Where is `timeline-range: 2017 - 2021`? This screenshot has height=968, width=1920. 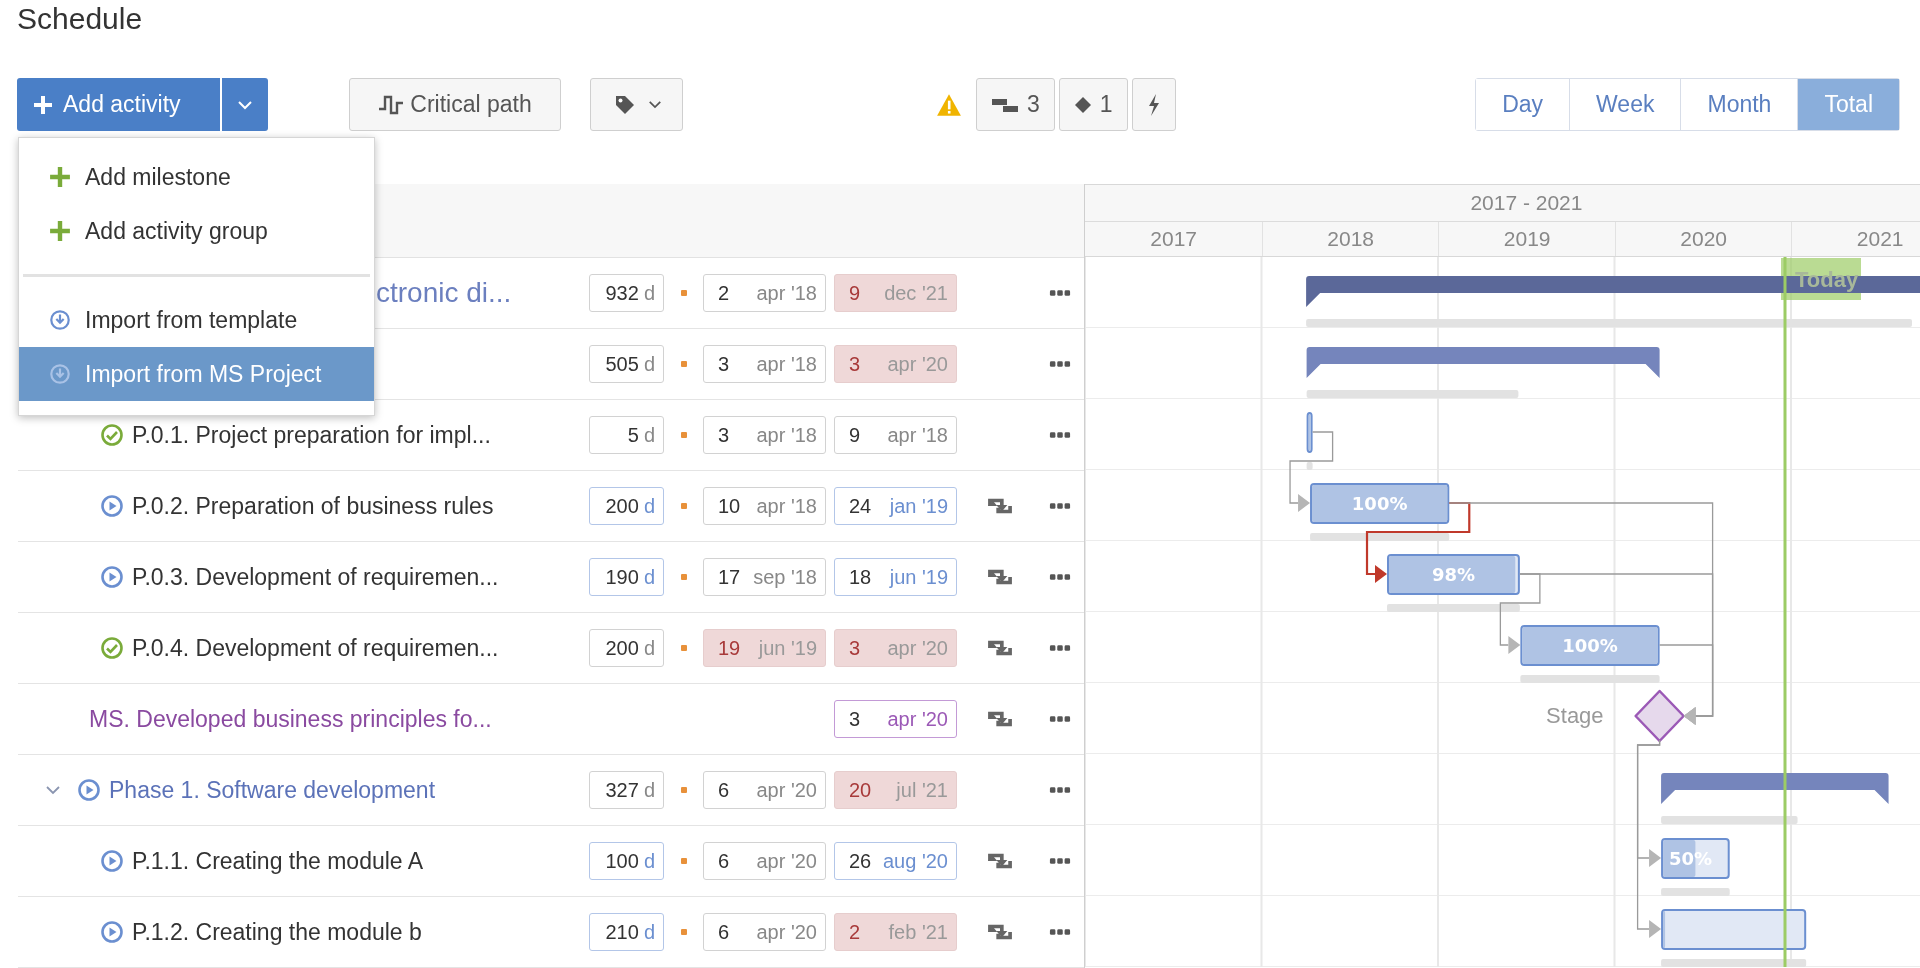
timeline-range: 2017 - 2021 is located at coordinates (1502, 203).